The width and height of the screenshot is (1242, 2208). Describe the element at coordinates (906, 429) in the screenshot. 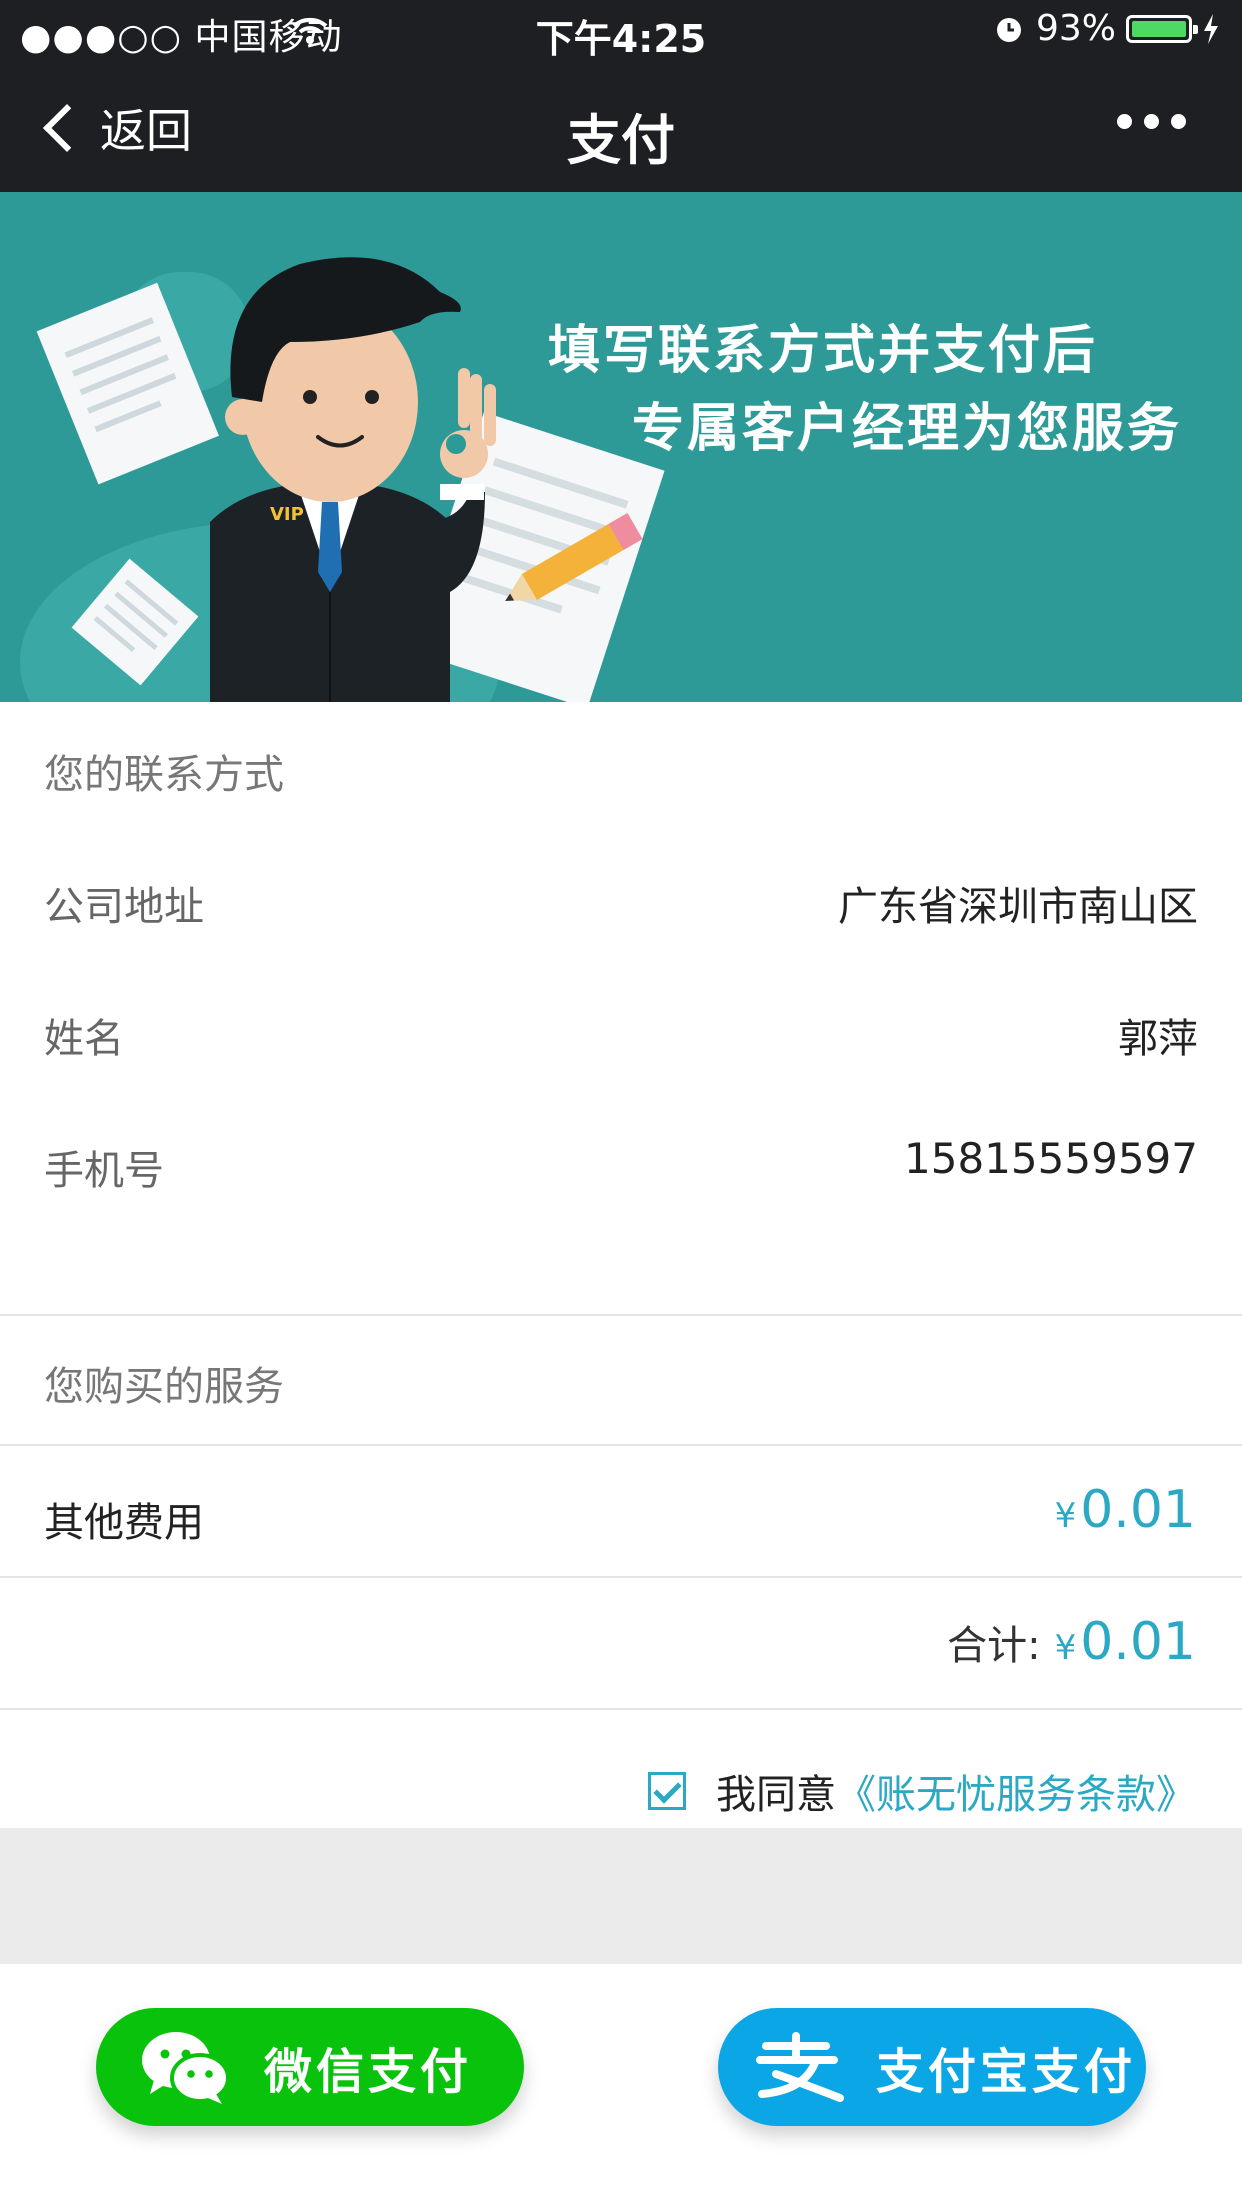

I see `banner-line-2: 专属客户经理为您服务` at that location.